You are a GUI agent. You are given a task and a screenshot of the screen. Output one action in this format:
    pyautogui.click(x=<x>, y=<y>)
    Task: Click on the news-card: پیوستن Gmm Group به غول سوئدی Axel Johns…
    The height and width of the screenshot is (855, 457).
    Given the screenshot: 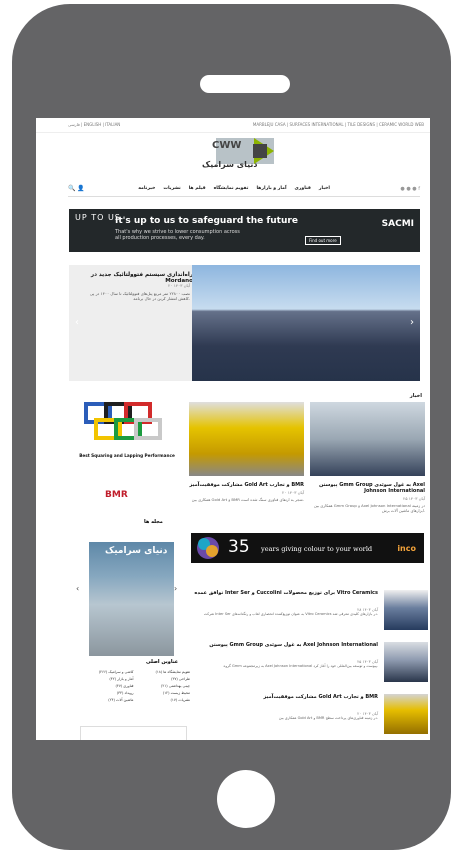 What is the action you would take?
    pyautogui.click(x=367, y=457)
    